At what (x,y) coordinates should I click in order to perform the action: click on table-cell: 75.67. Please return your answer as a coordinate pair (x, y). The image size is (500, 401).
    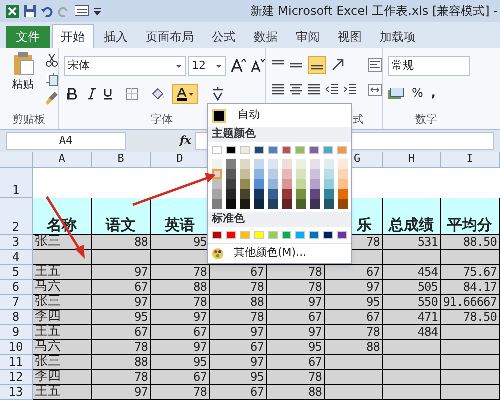
    Looking at the image, I should click on (470, 272).